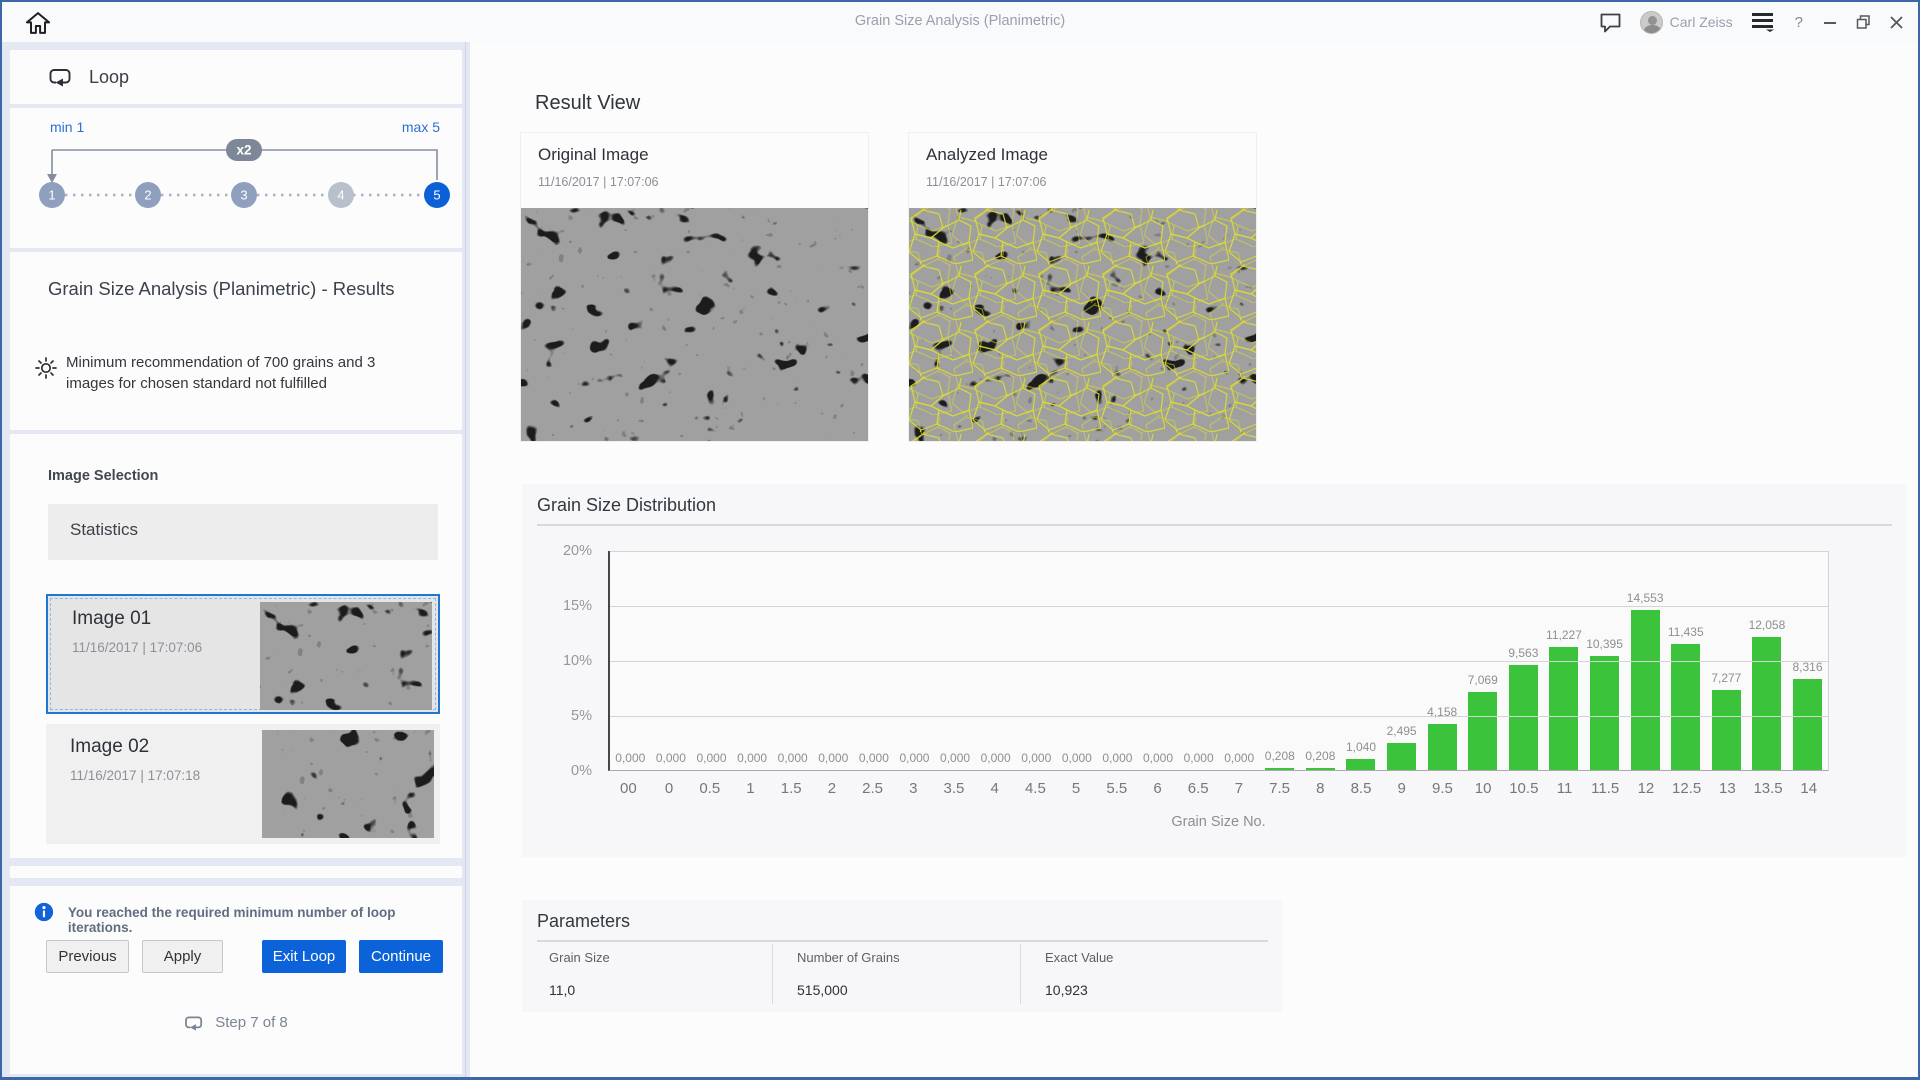 Image resolution: width=1920 pixels, height=1080 pixels. Describe the element at coordinates (244, 163) in the screenshot. I see `loop-stepper: min 1 max 5 1 2 3 4 5 x2` at that location.